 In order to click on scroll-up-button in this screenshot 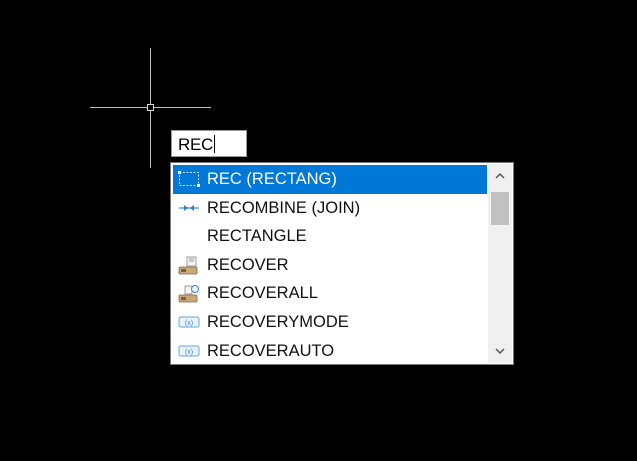, I will do `click(500, 176)`.